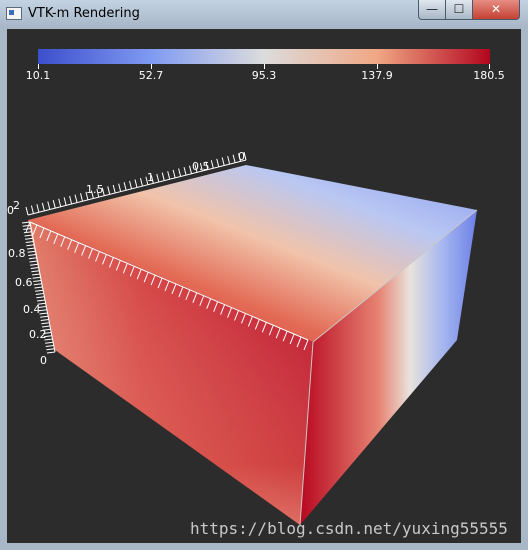  What do you see at coordinates (241, 156) in the screenshot?
I see `top-axis-tick-label: 0` at bounding box center [241, 156].